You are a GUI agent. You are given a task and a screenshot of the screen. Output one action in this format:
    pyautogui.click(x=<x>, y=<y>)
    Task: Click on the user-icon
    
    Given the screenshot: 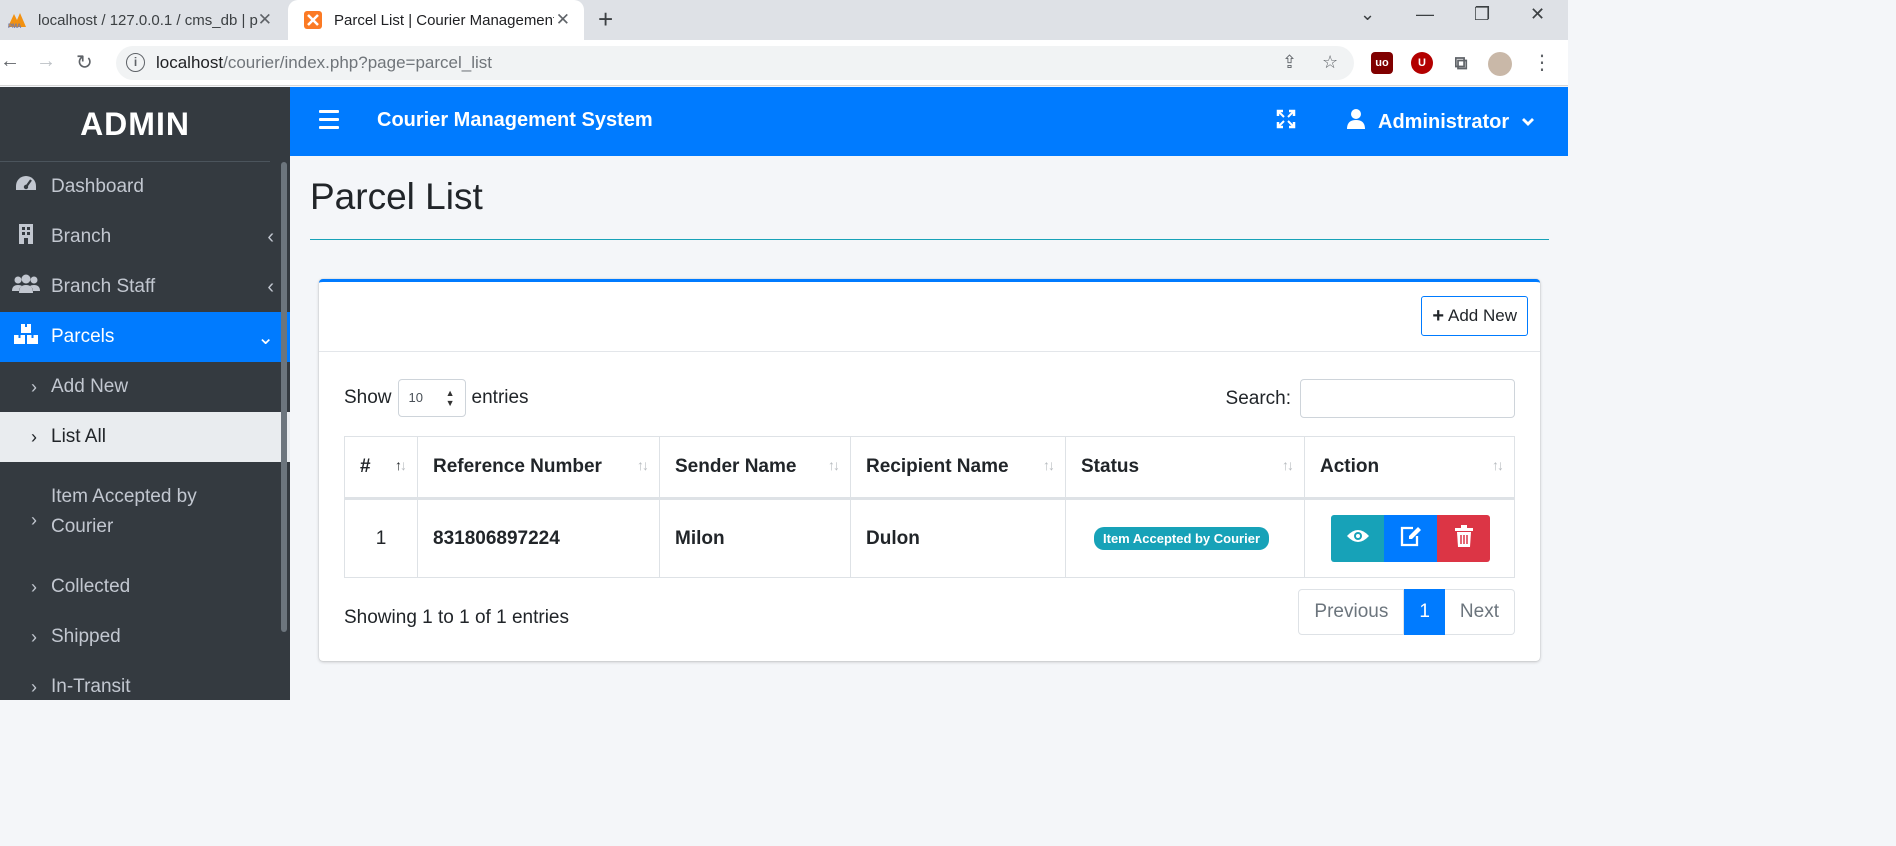 What is the action you would take?
    pyautogui.click(x=1356, y=122)
    